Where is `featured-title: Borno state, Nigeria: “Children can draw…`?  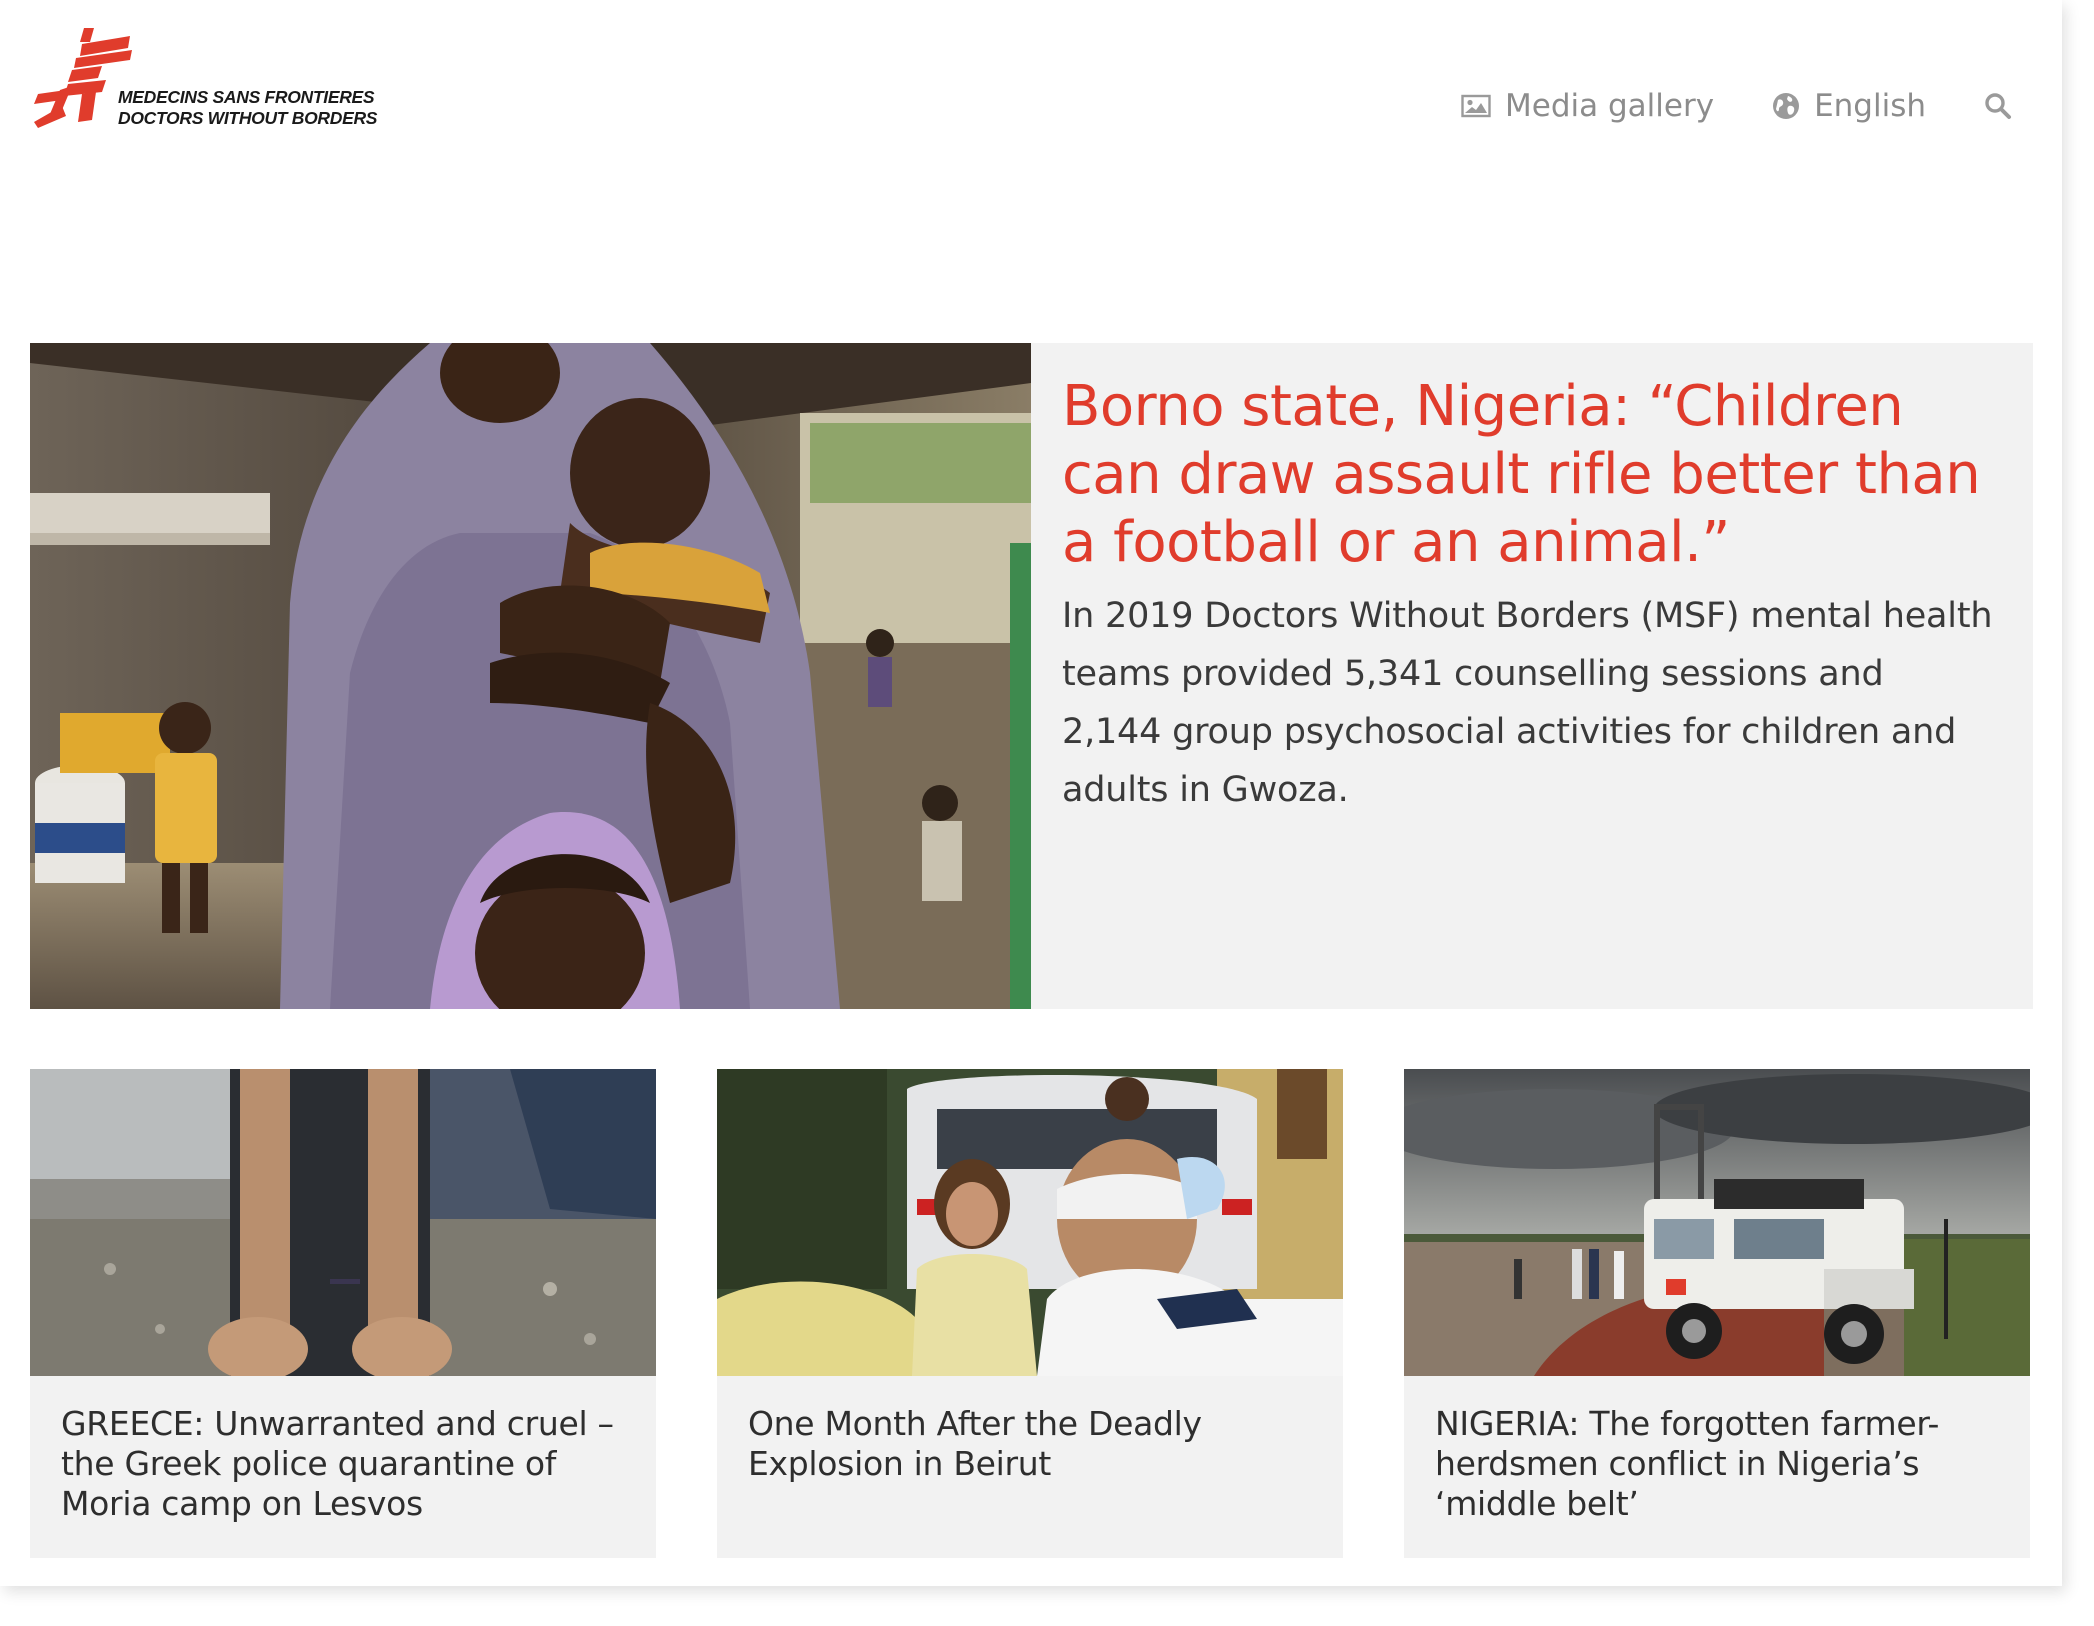
featured-title: Borno state, Nigeria: “Children can draw… is located at coordinates (1527, 475).